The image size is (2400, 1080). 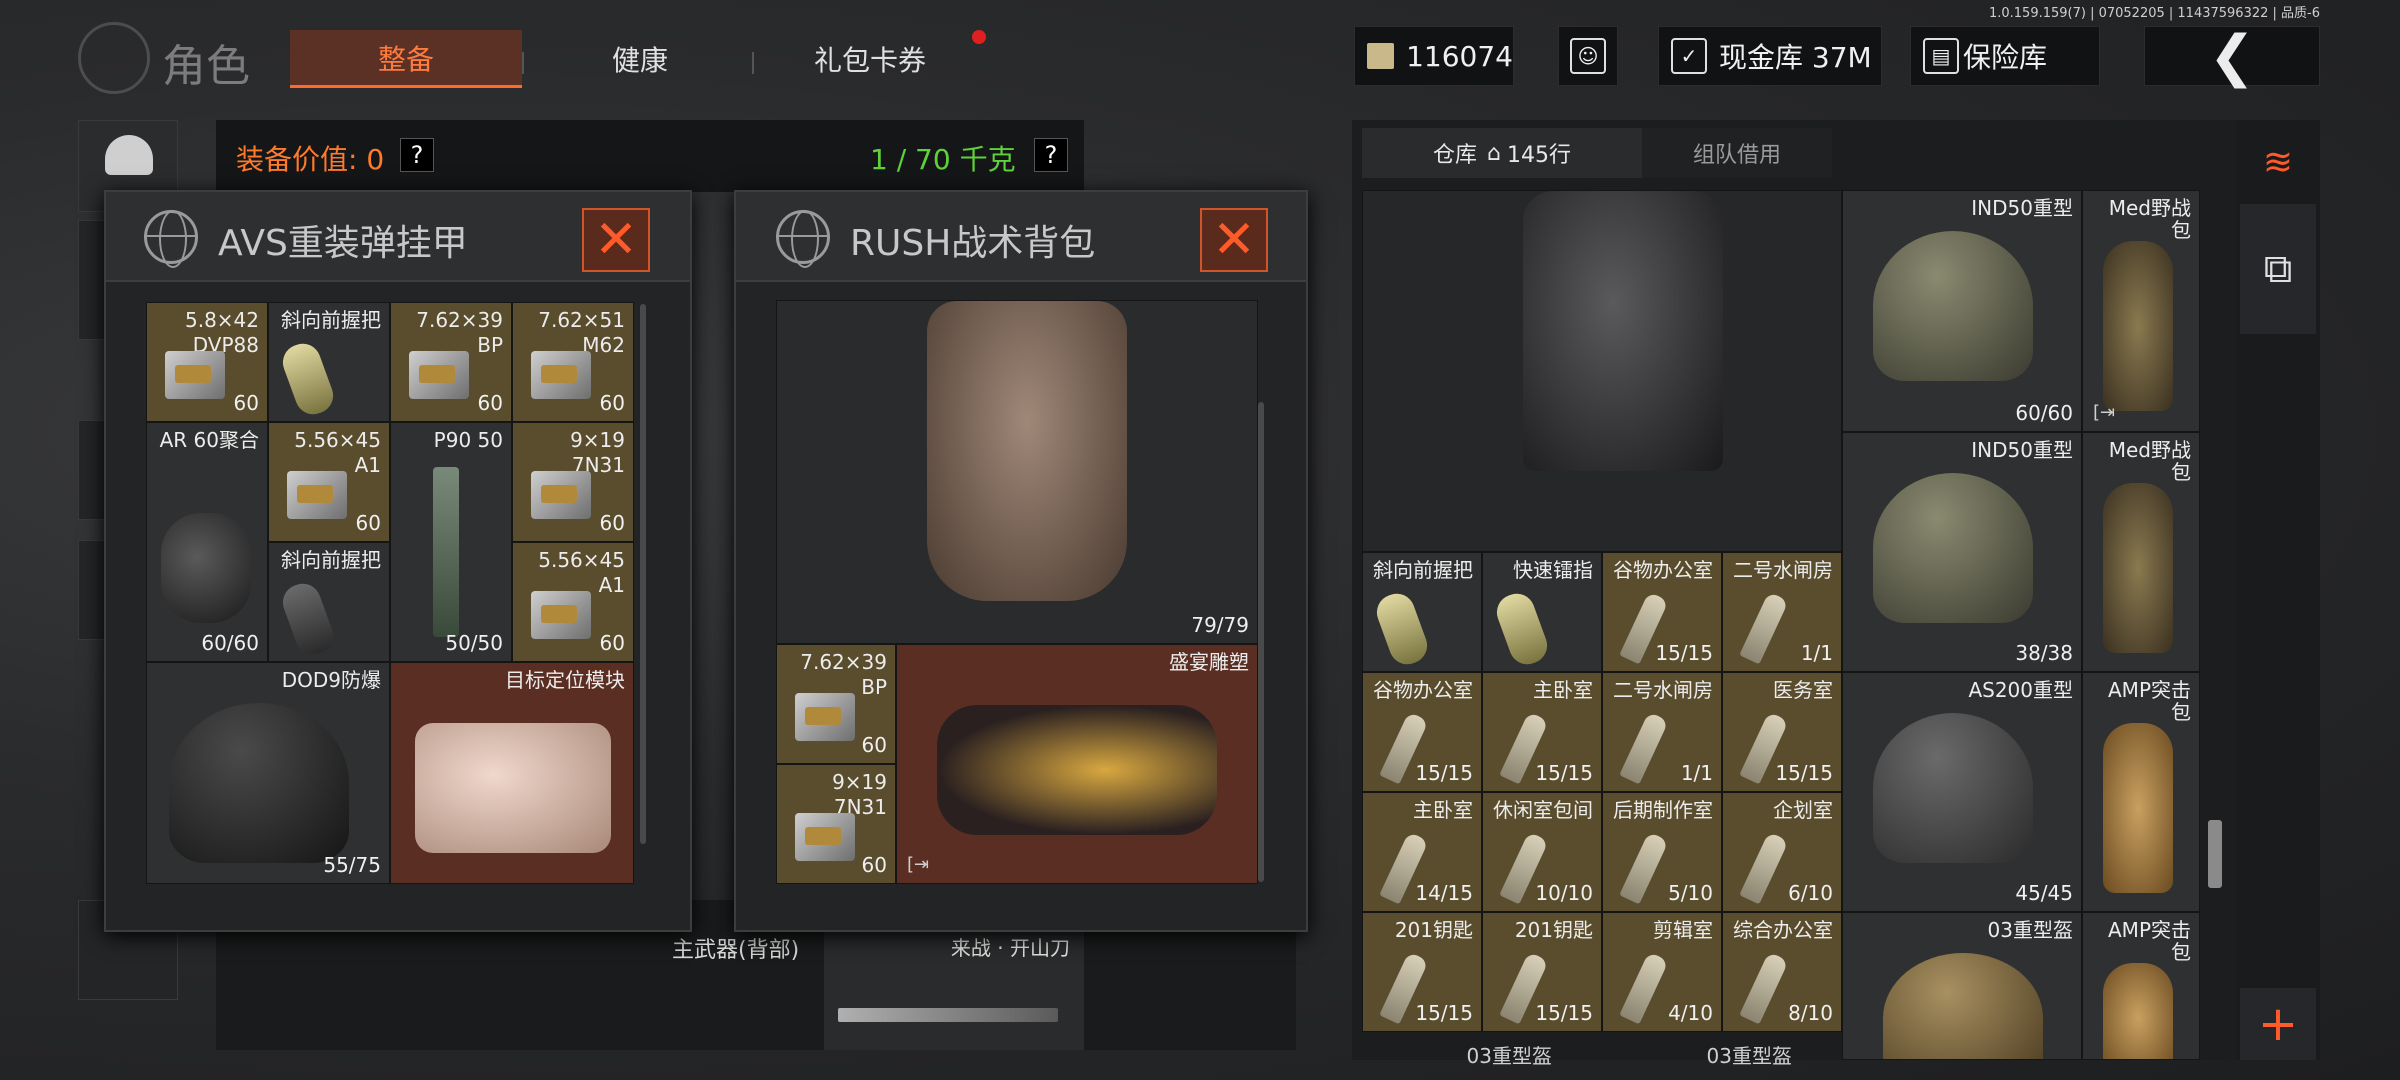 What do you see at coordinates (1381, 56) in the screenshot?
I see `cash-icon` at bounding box center [1381, 56].